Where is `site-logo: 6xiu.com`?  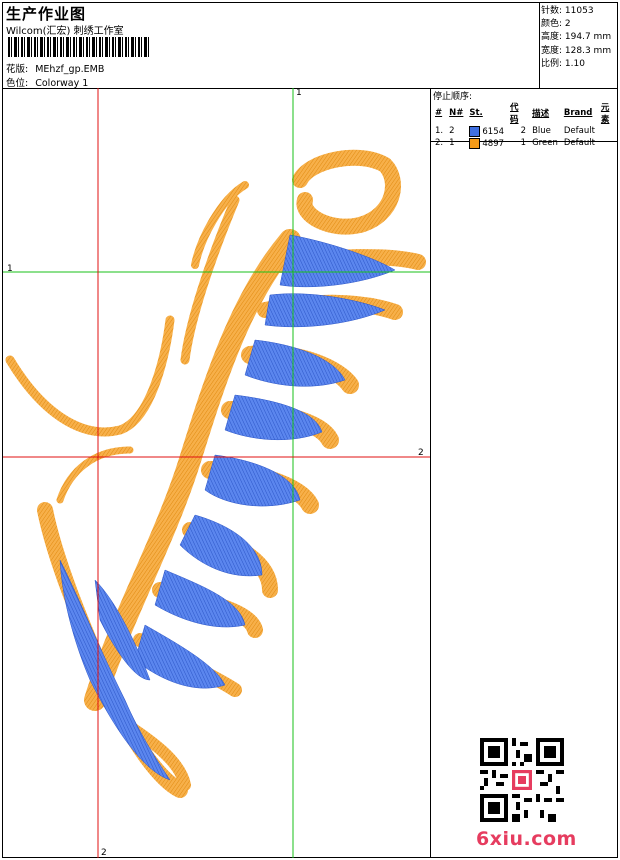 site-logo: 6xiu.com is located at coordinates (526, 839).